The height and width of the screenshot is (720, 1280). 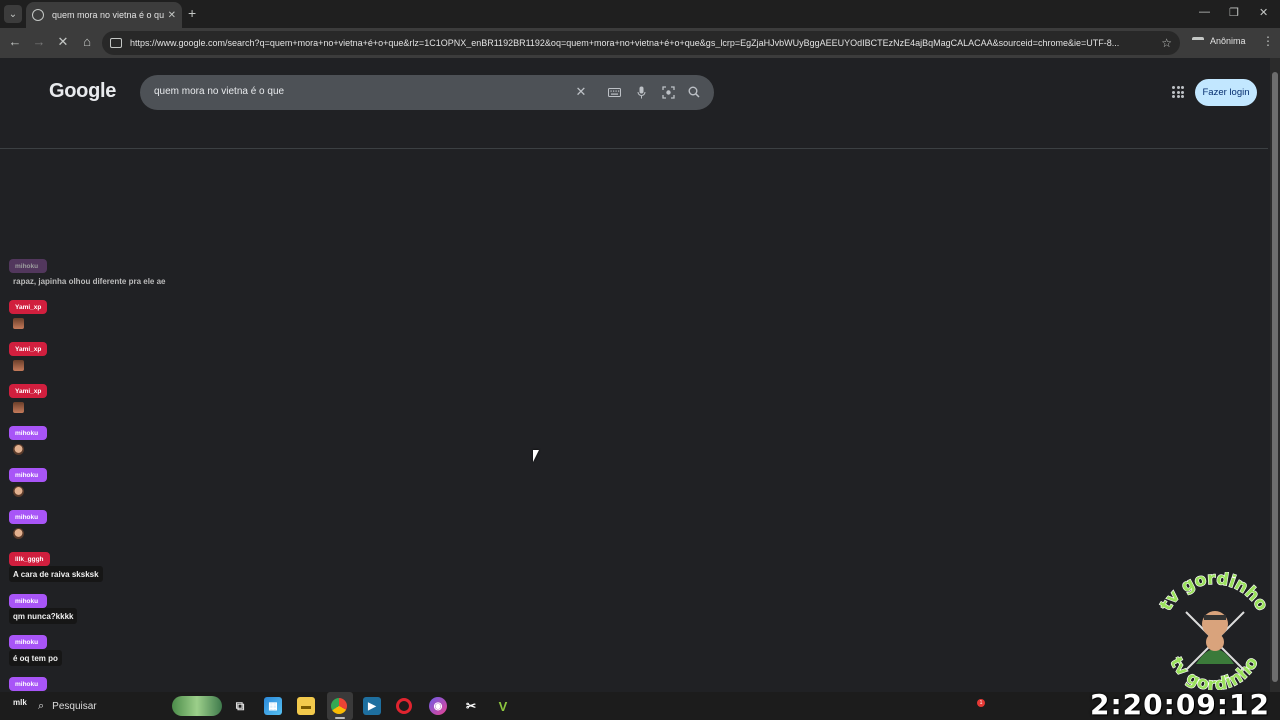 What do you see at coordinates (1263, 12) in the screenshot?
I see `close-window-button: ✕` at bounding box center [1263, 12].